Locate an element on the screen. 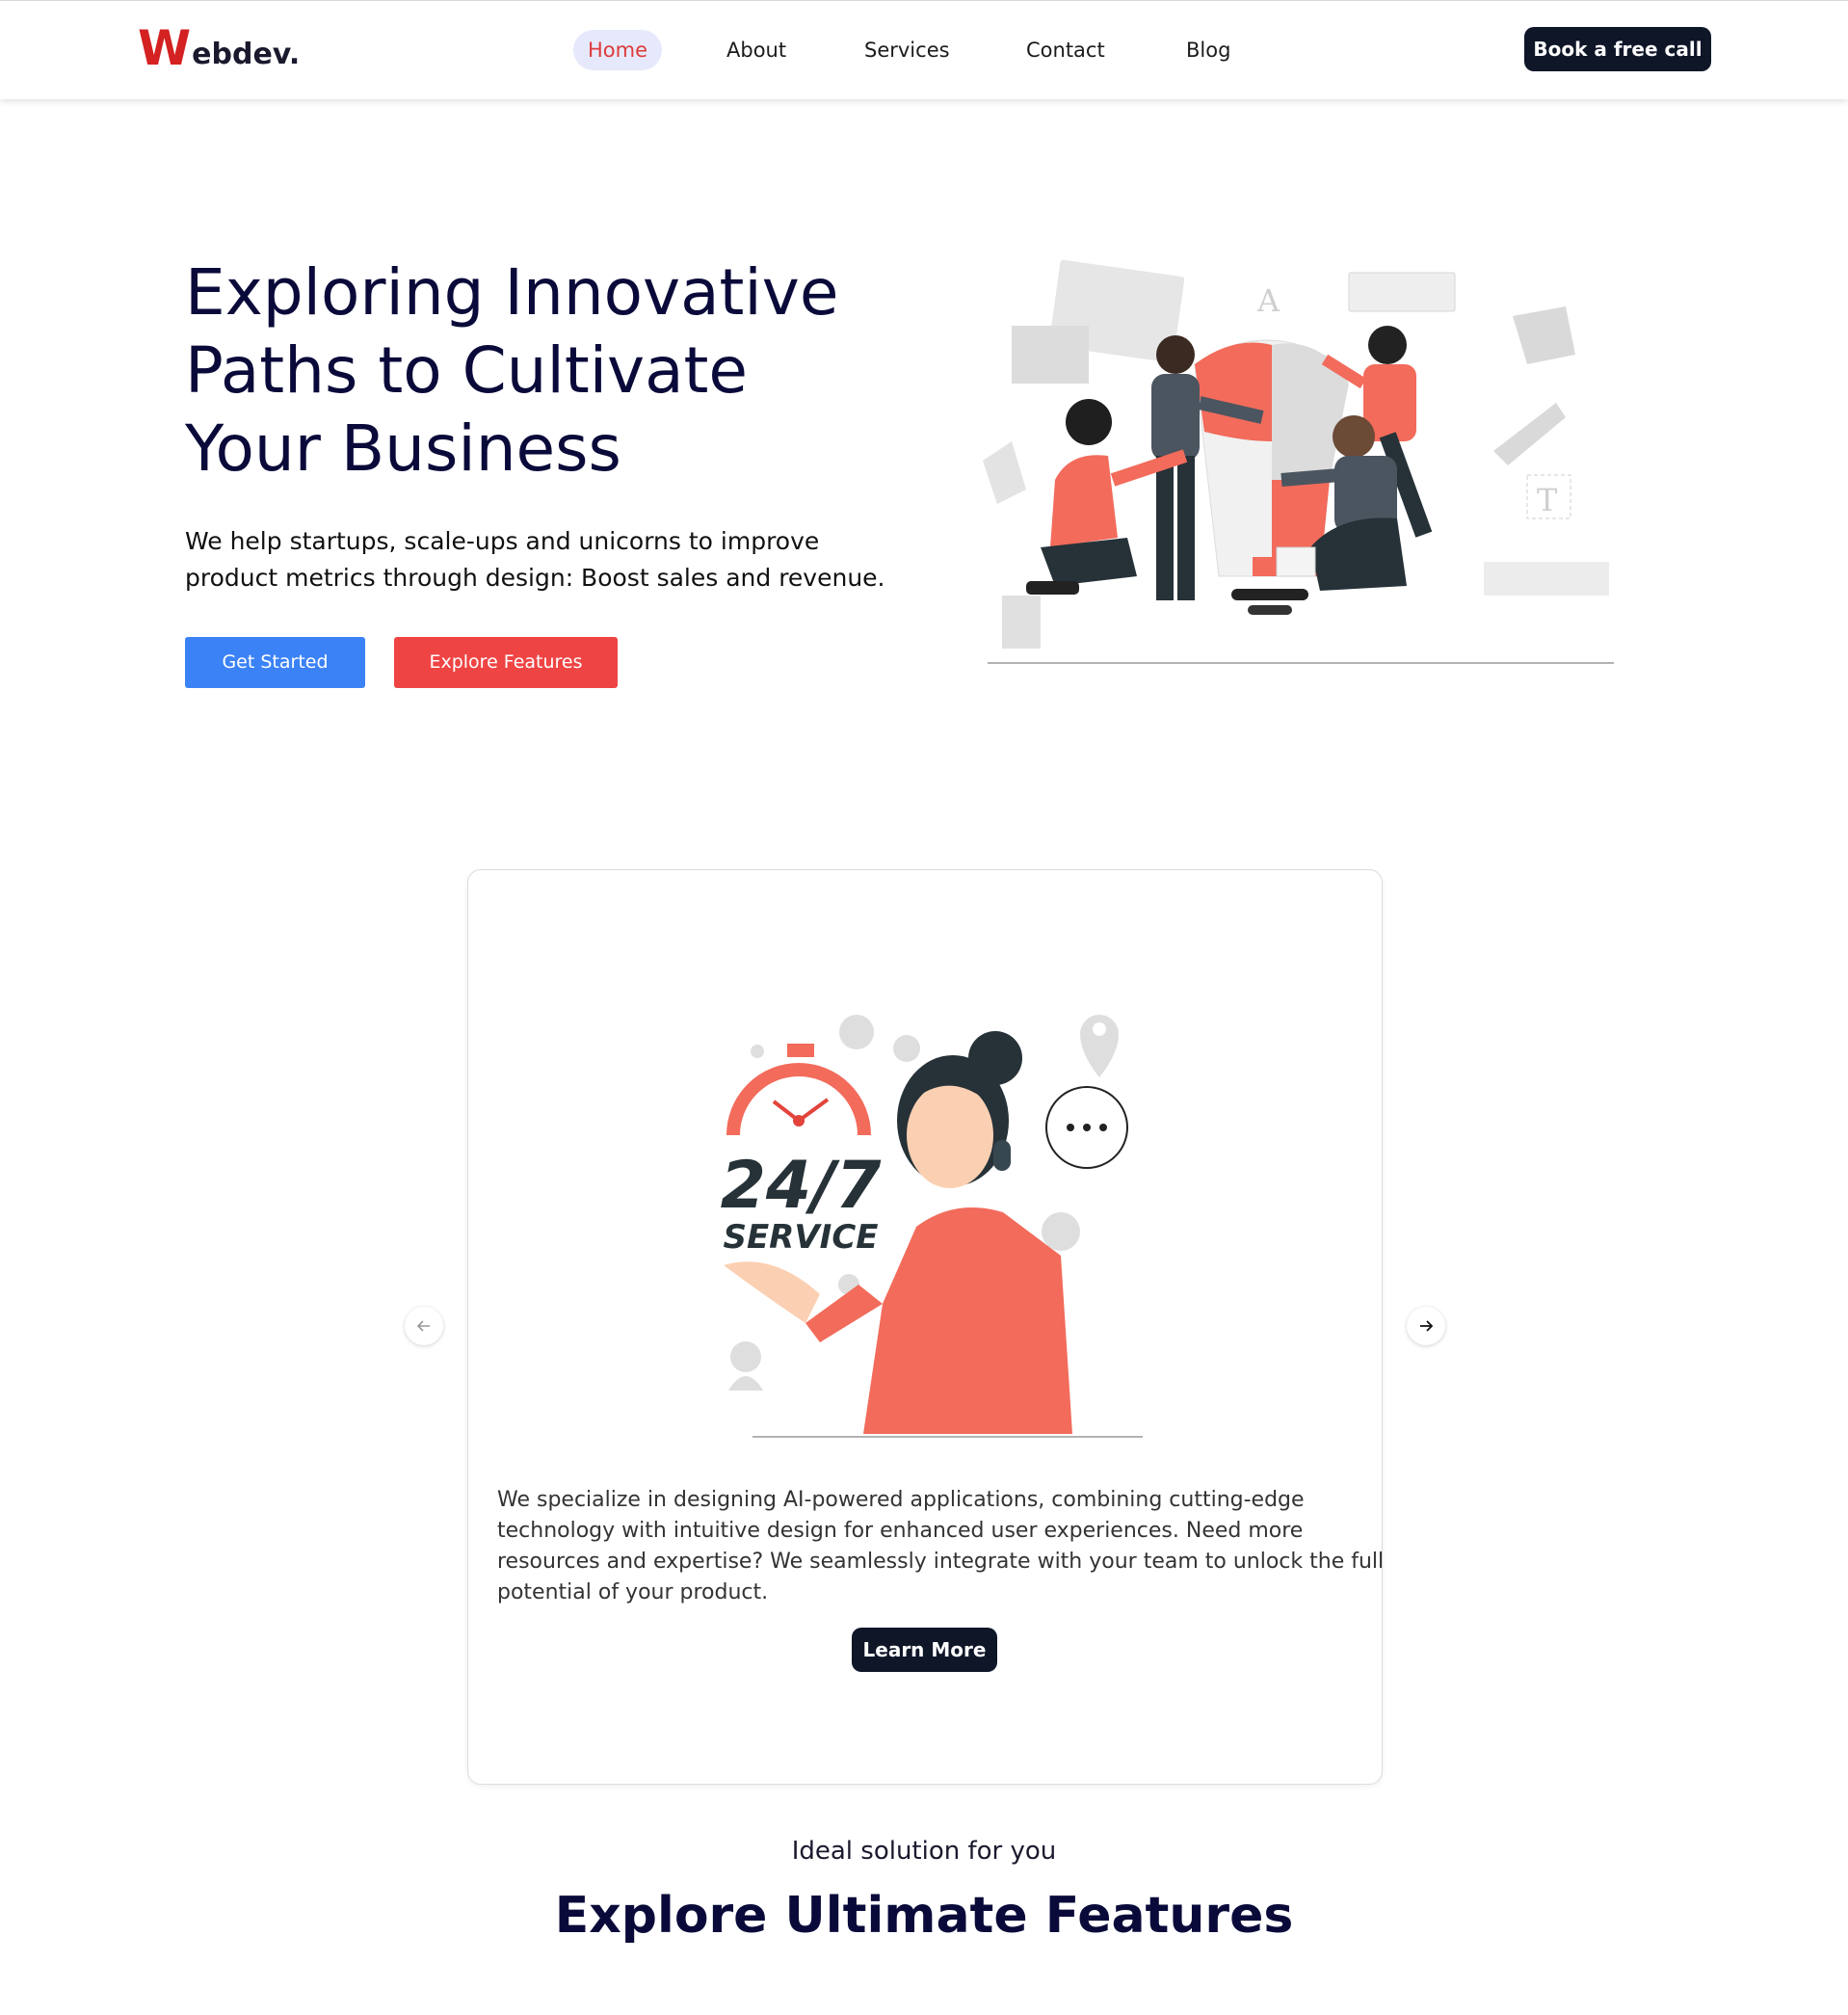 Image resolution: width=1848 pixels, height=2015 pixels. nav-home: Home is located at coordinates (618, 50).